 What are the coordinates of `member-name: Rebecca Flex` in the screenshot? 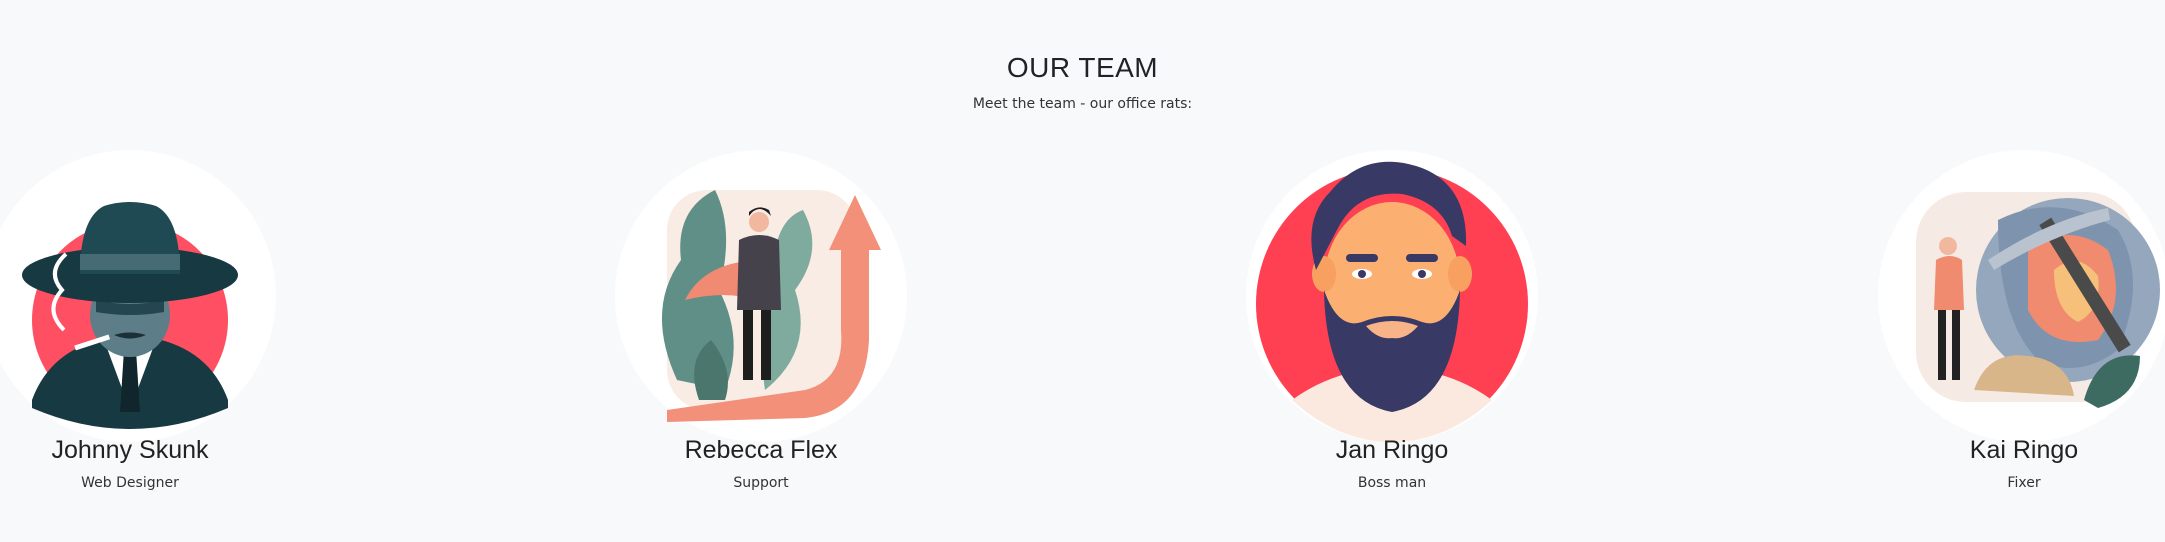 It's located at (761, 450).